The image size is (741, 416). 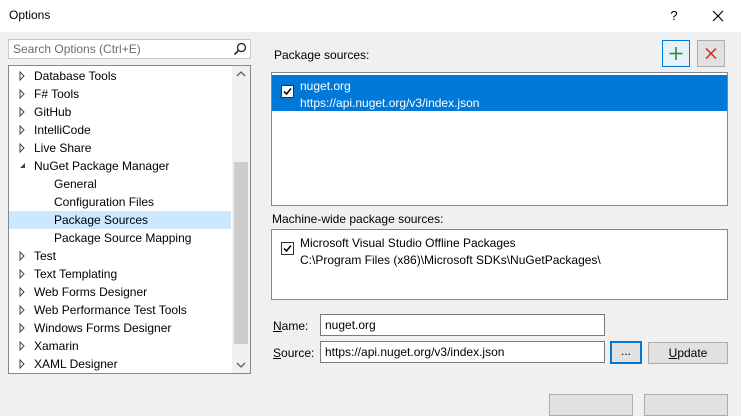 I want to click on source-name: nuget.org, so click(x=325, y=86).